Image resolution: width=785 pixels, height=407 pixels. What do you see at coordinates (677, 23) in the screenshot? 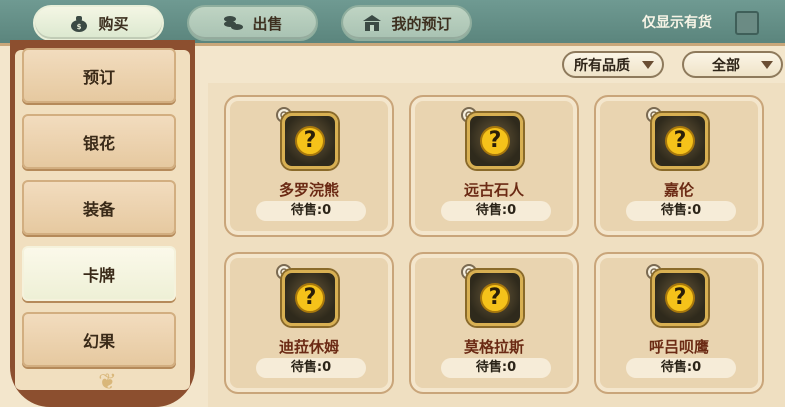
I see `in-stock-only-label: 仅显示有货` at bounding box center [677, 23].